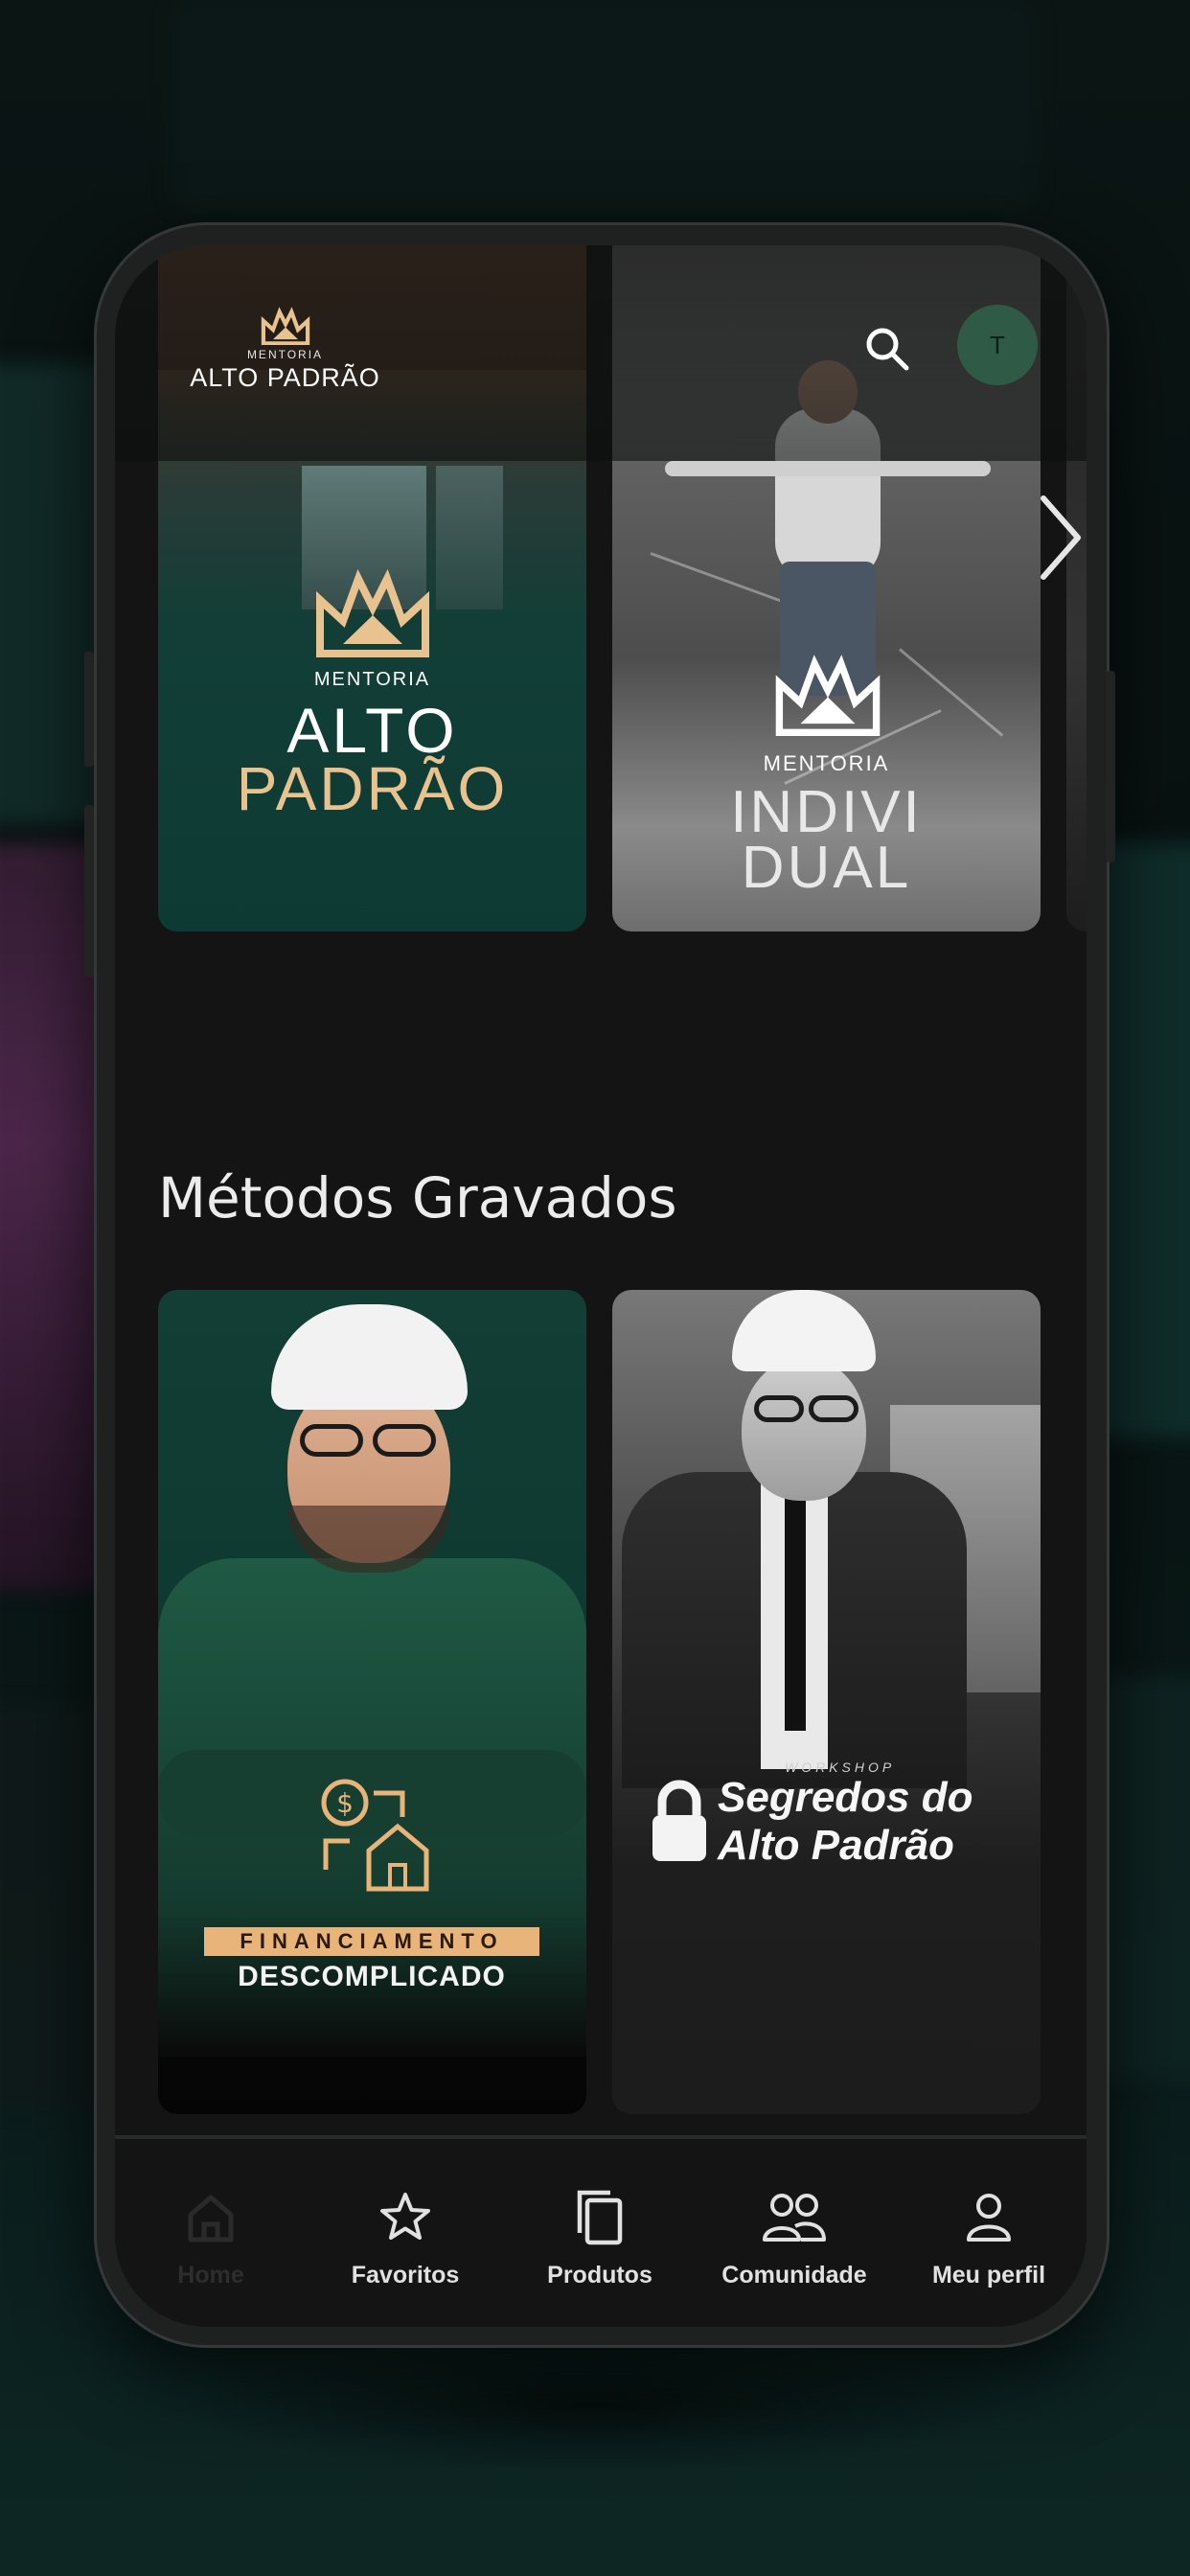  I want to click on section-title: Métodos Gravados, so click(418, 1197).